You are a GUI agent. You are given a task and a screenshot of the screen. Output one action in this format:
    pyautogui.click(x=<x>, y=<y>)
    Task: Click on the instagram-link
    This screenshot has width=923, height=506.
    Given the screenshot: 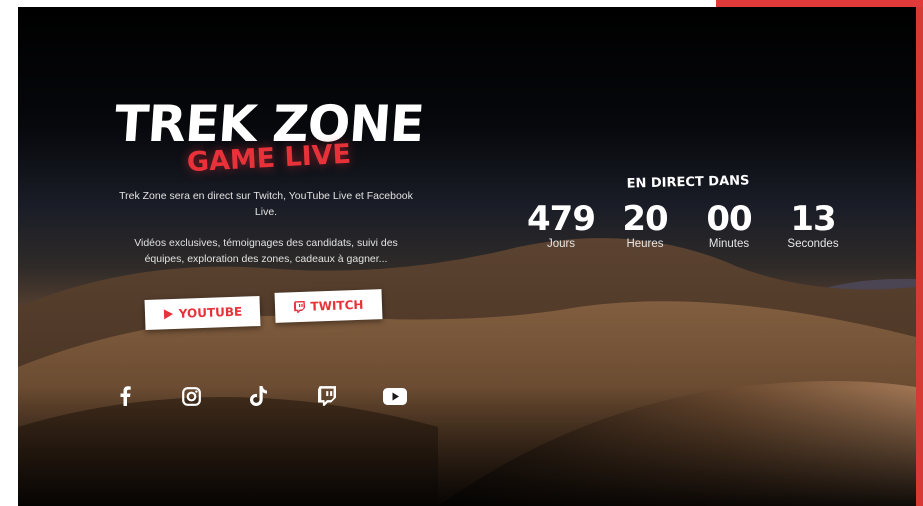 What is the action you would take?
    pyautogui.click(x=191, y=396)
    